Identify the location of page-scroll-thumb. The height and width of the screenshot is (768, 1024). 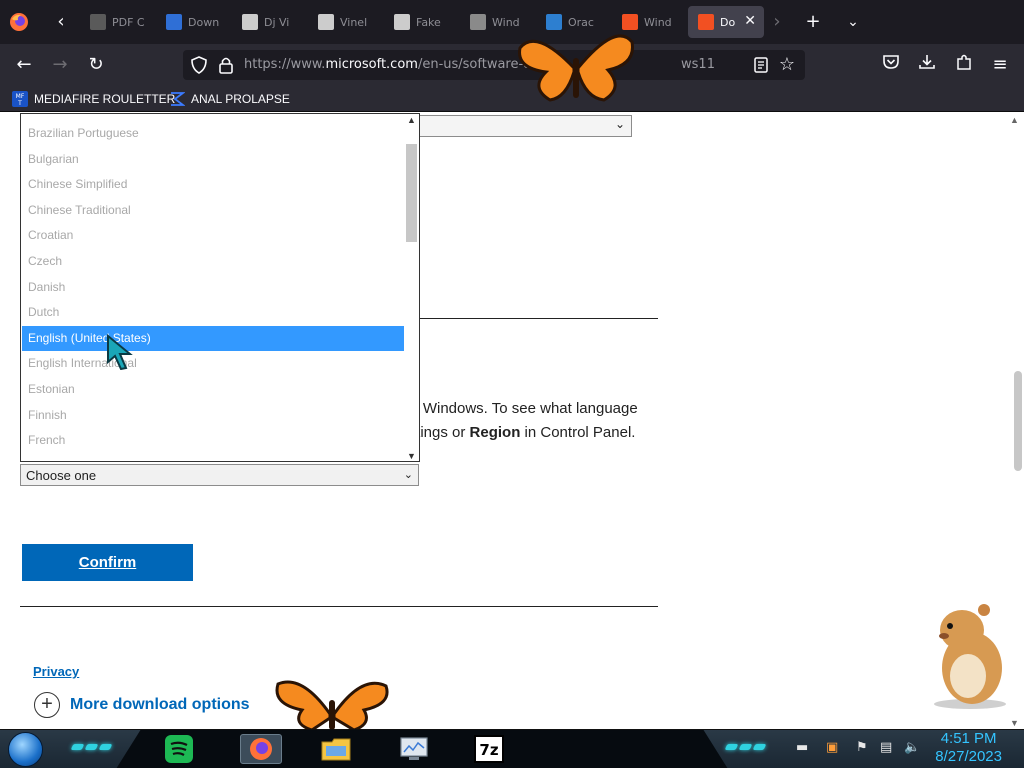
(1018, 421).